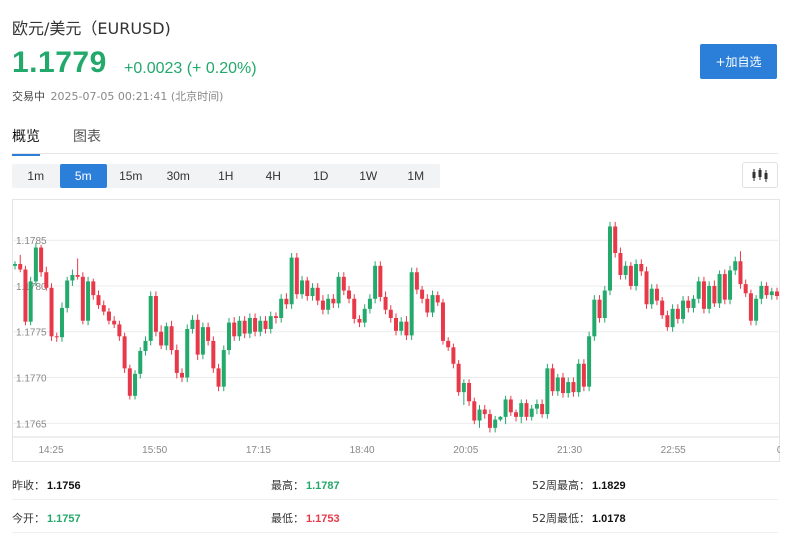 The height and width of the screenshot is (547, 800). What do you see at coordinates (321, 176) in the screenshot?
I see `interval-1d: 1D` at bounding box center [321, 176].